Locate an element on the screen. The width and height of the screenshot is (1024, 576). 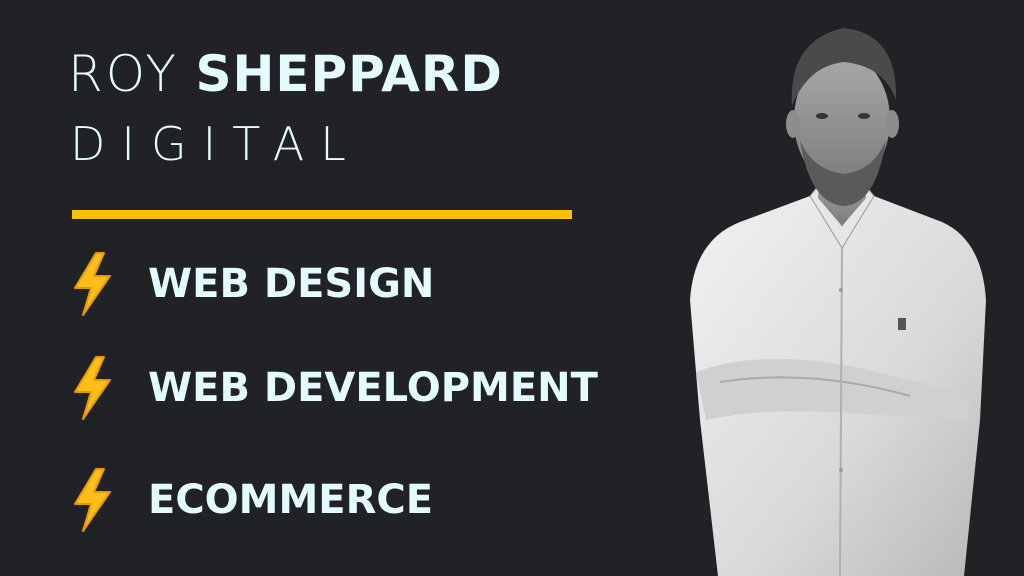
title-last-name: SHEPPARD is located at coordinates (349, 74).